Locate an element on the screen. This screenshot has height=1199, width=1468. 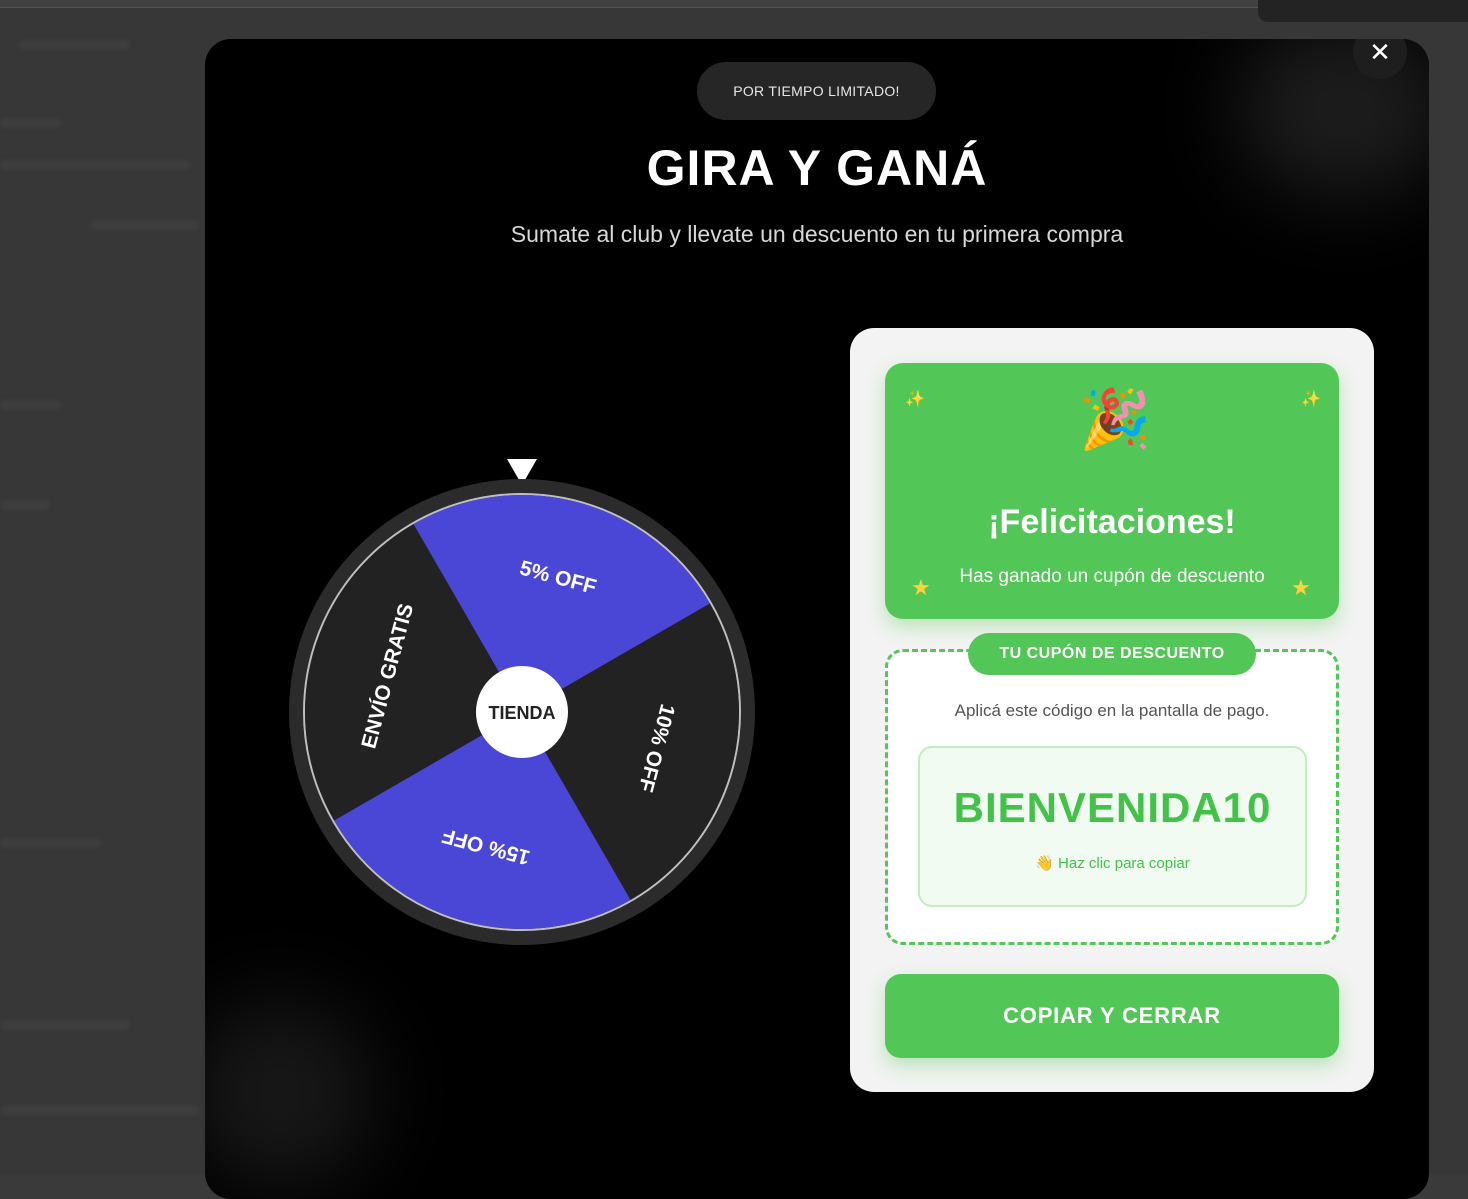
modal-title: GIRA Y GANÁ is located at coordinates (817, 168).